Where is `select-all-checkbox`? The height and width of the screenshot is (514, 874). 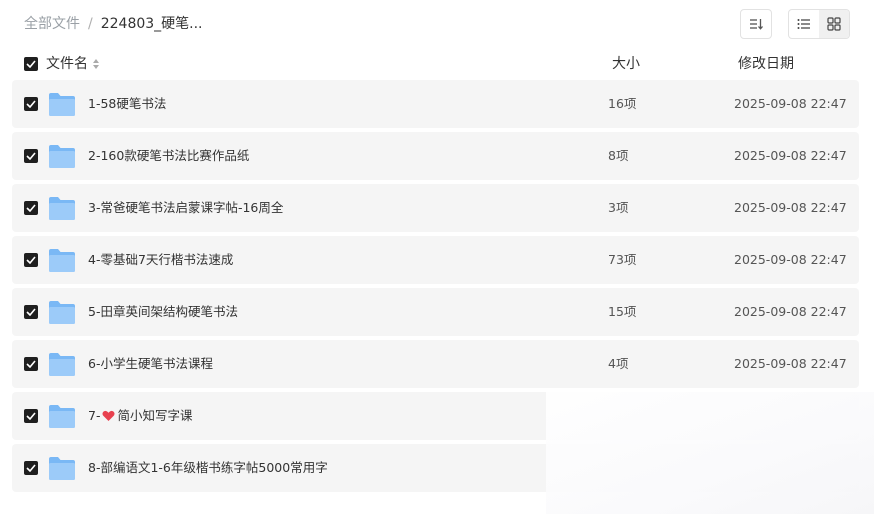 select-all-checkbox is located at coordinates (31, 64).